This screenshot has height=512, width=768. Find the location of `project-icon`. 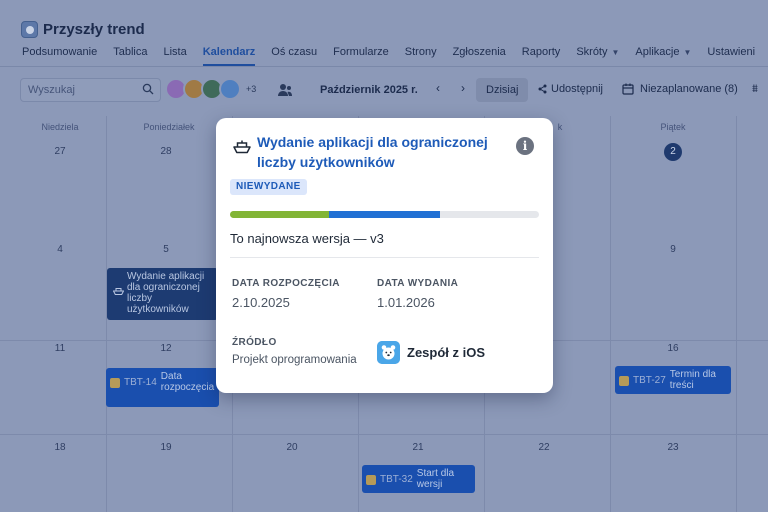

project-icon is located at coordinates (29, 29).